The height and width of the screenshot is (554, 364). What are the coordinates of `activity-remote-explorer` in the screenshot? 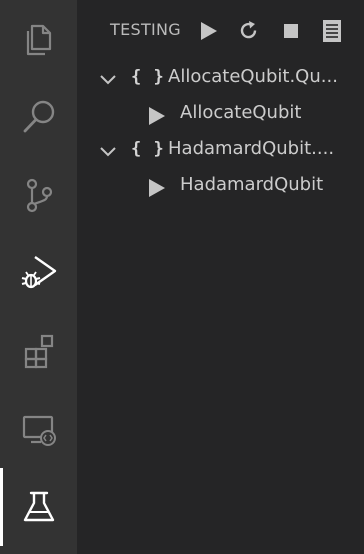 It's located at (38, 429).